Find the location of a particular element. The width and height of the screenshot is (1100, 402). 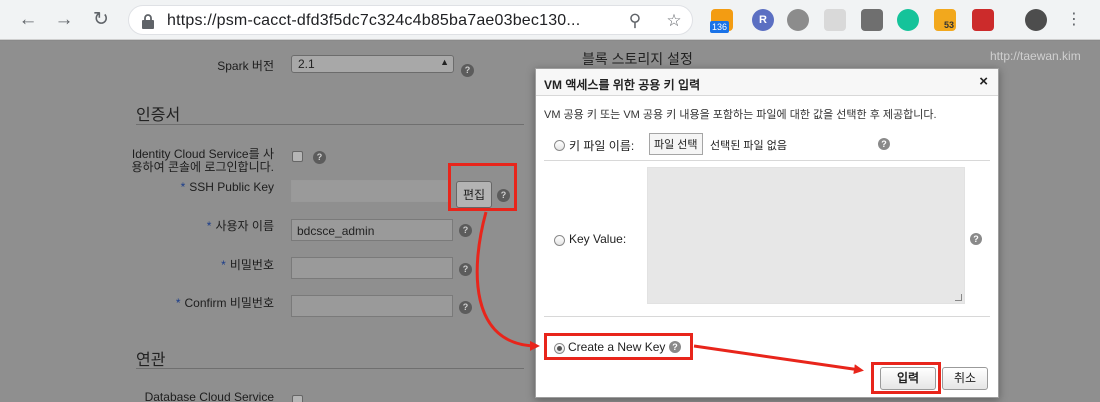

confirm-password-input is located at coordinates (372, 306).